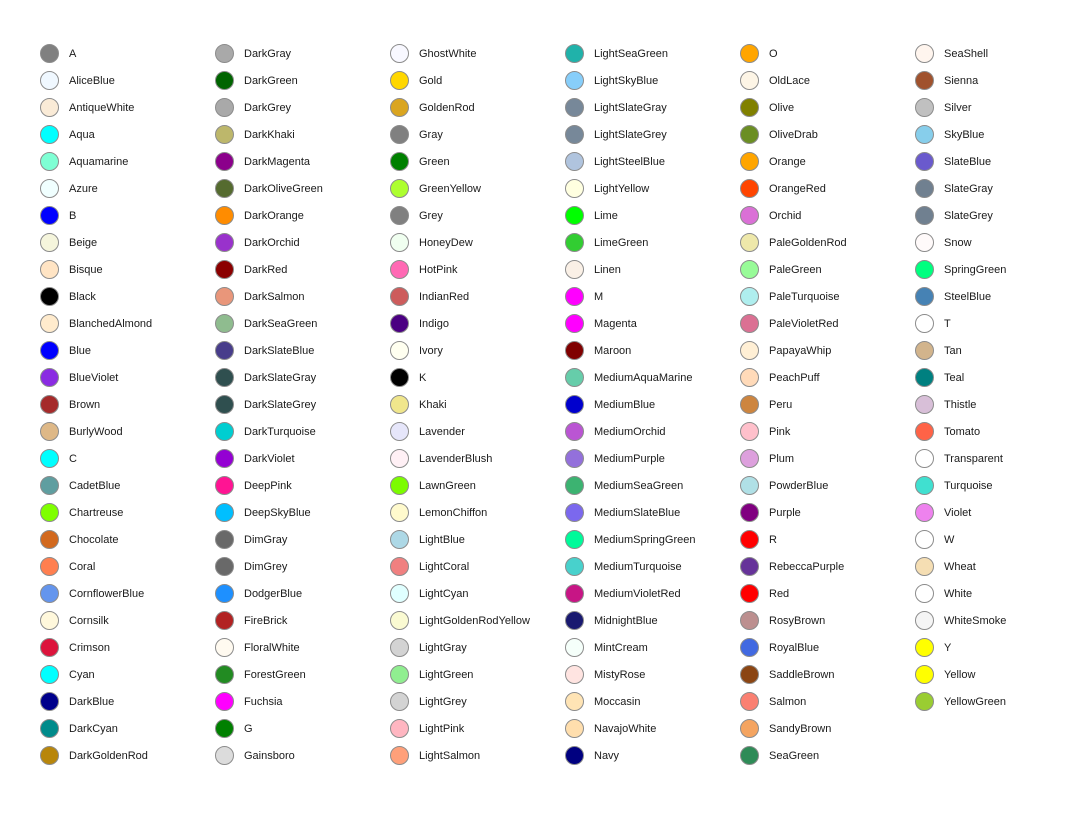  What do you see at coordinates (622, 188) in the screenshot?
I see `color-name-label: LightYellow` at bounding box center [622, 188].